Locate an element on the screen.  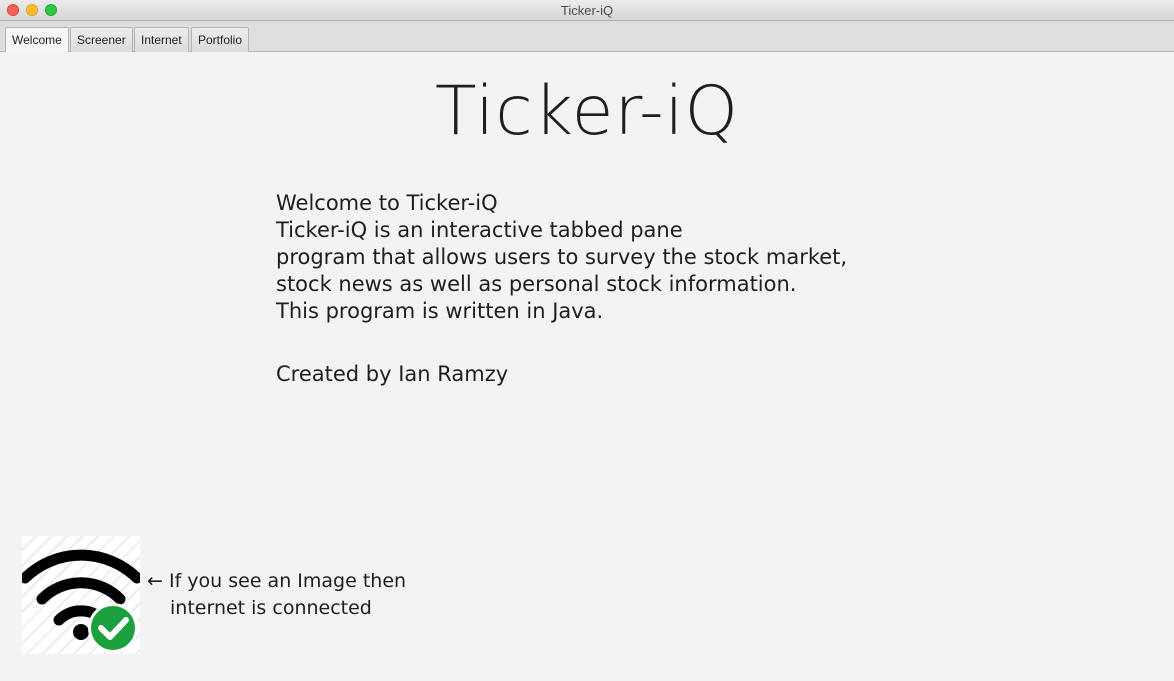
author-credit: Created by Ian Ramzy is located at coordinates (392, 374).